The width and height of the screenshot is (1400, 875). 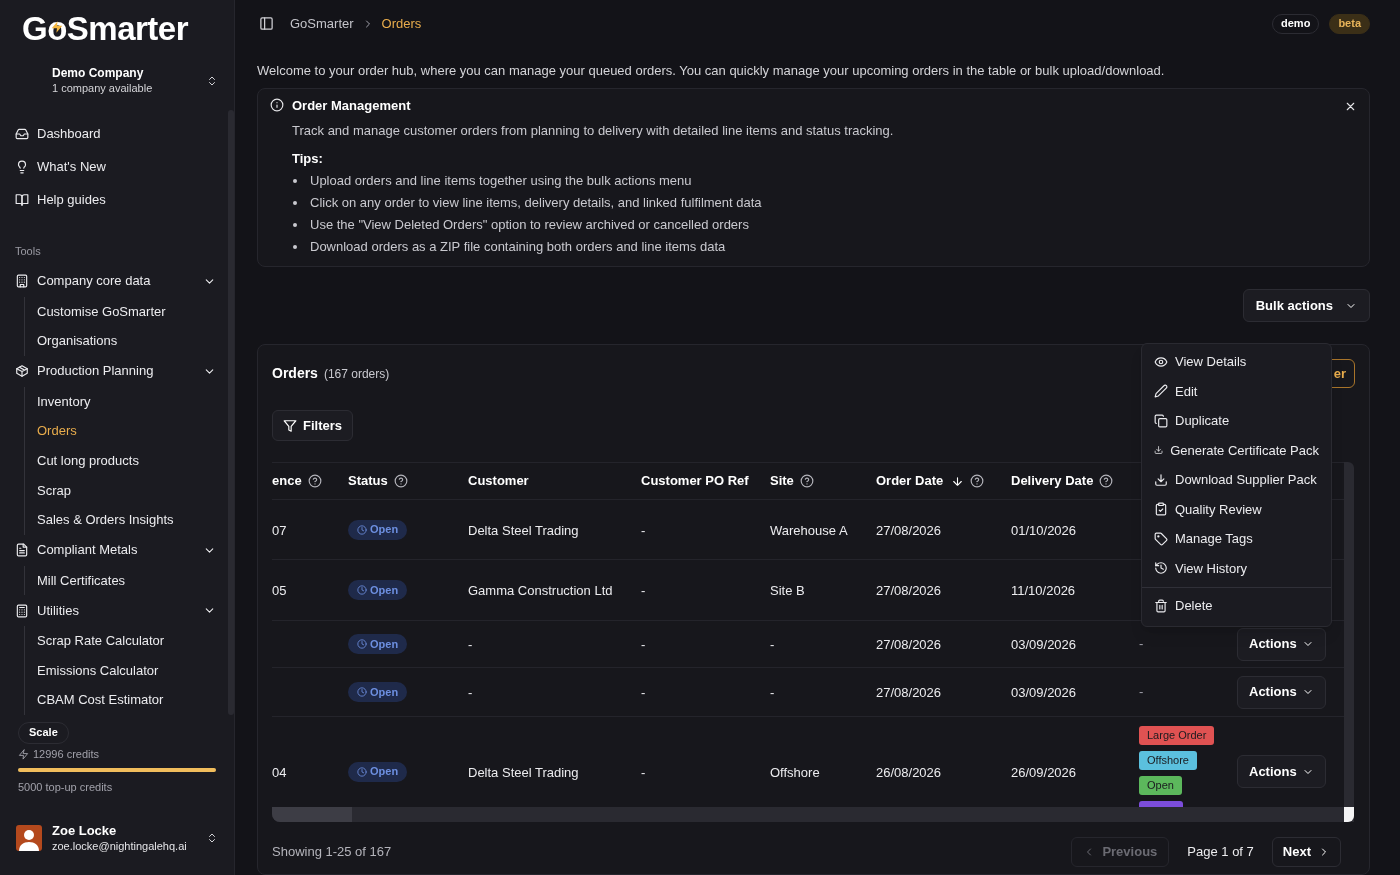 I want to click on column-header: Site, so click(x=782, y=481).